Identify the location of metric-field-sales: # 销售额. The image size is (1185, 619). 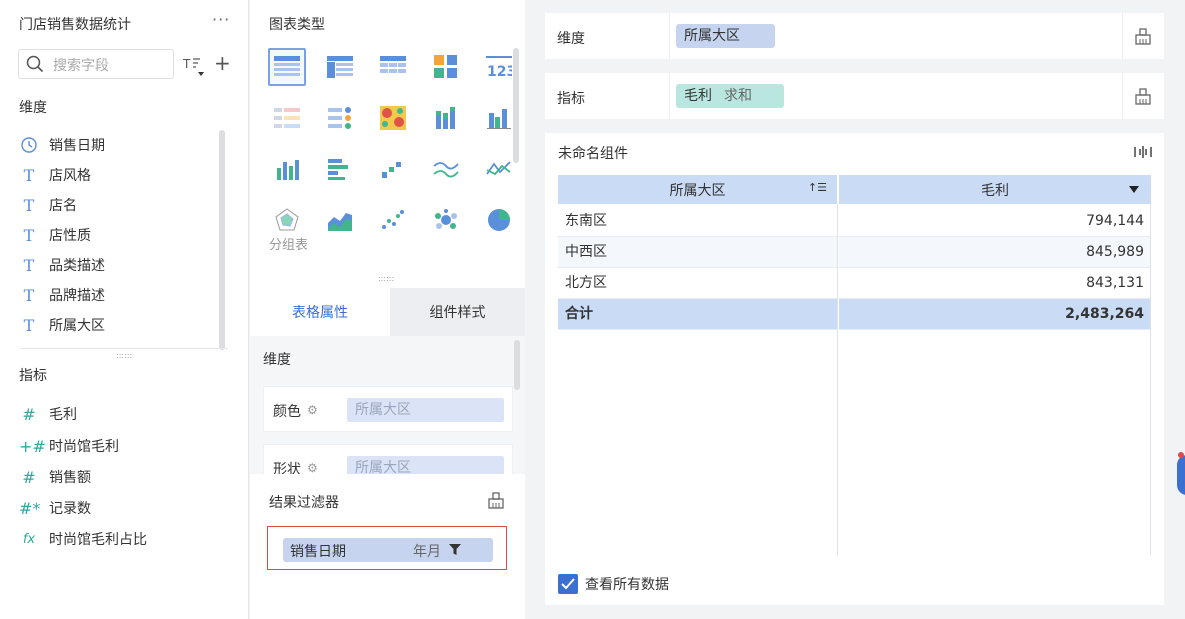
(55, 477).